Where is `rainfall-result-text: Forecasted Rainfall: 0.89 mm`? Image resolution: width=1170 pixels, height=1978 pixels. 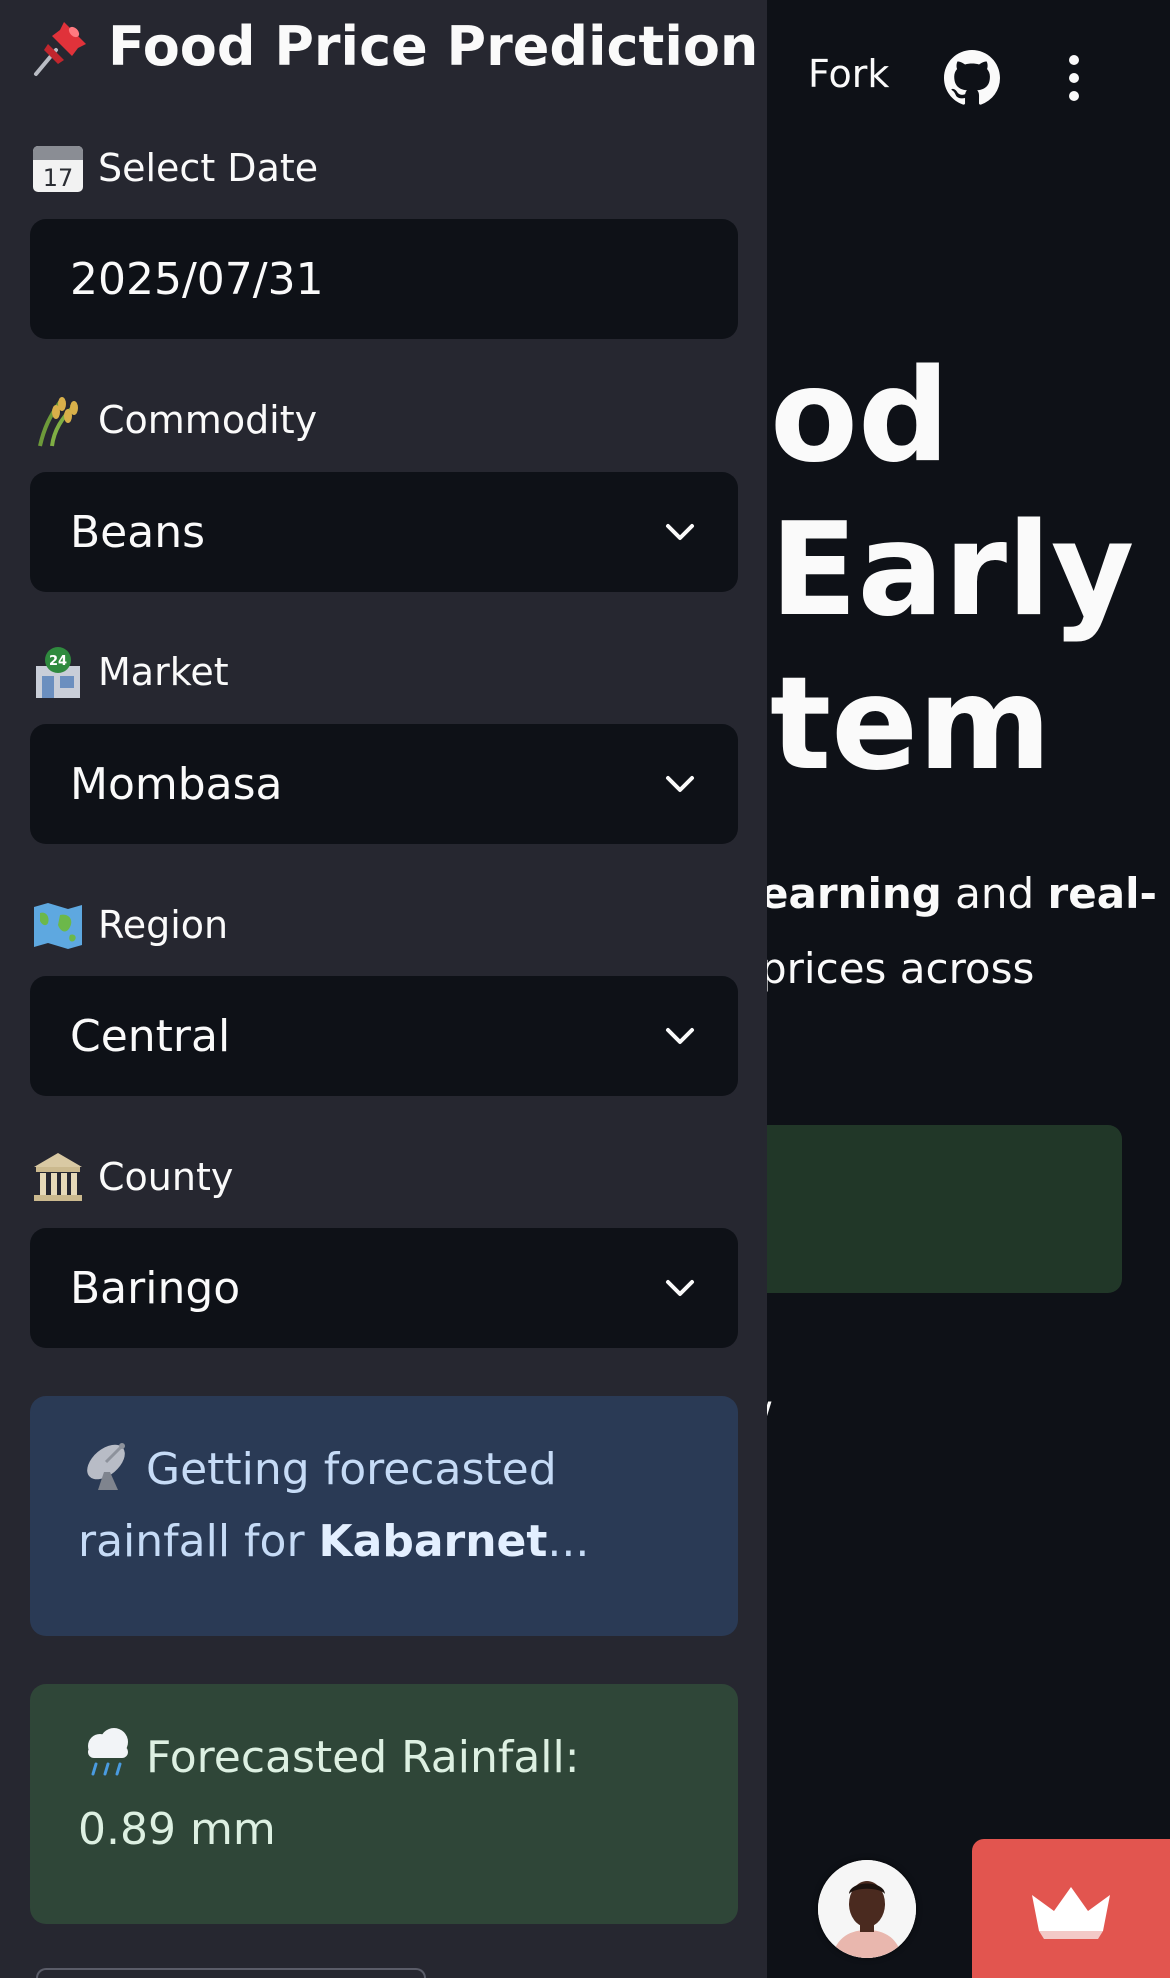
rainfall-result-text: Forecasted Rainfall: 0.89 mm is located at coordinates (329, 1793).